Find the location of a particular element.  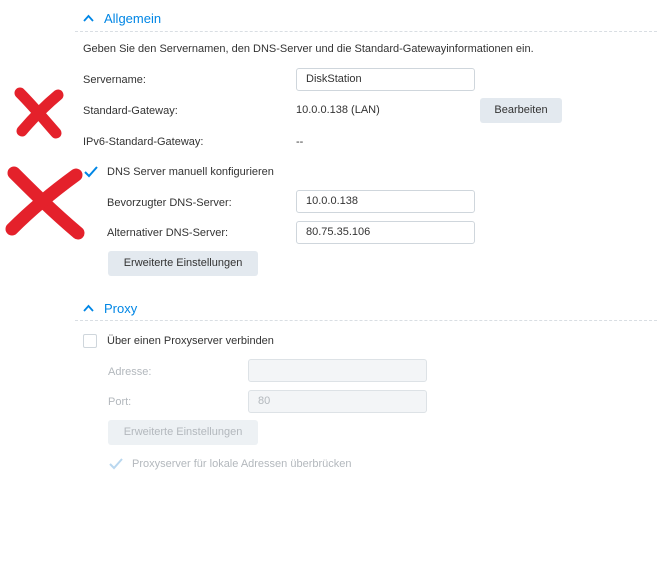

preferred-dns-label: Bevorzugter DNS-Server: is located at coordinates (169, 203).